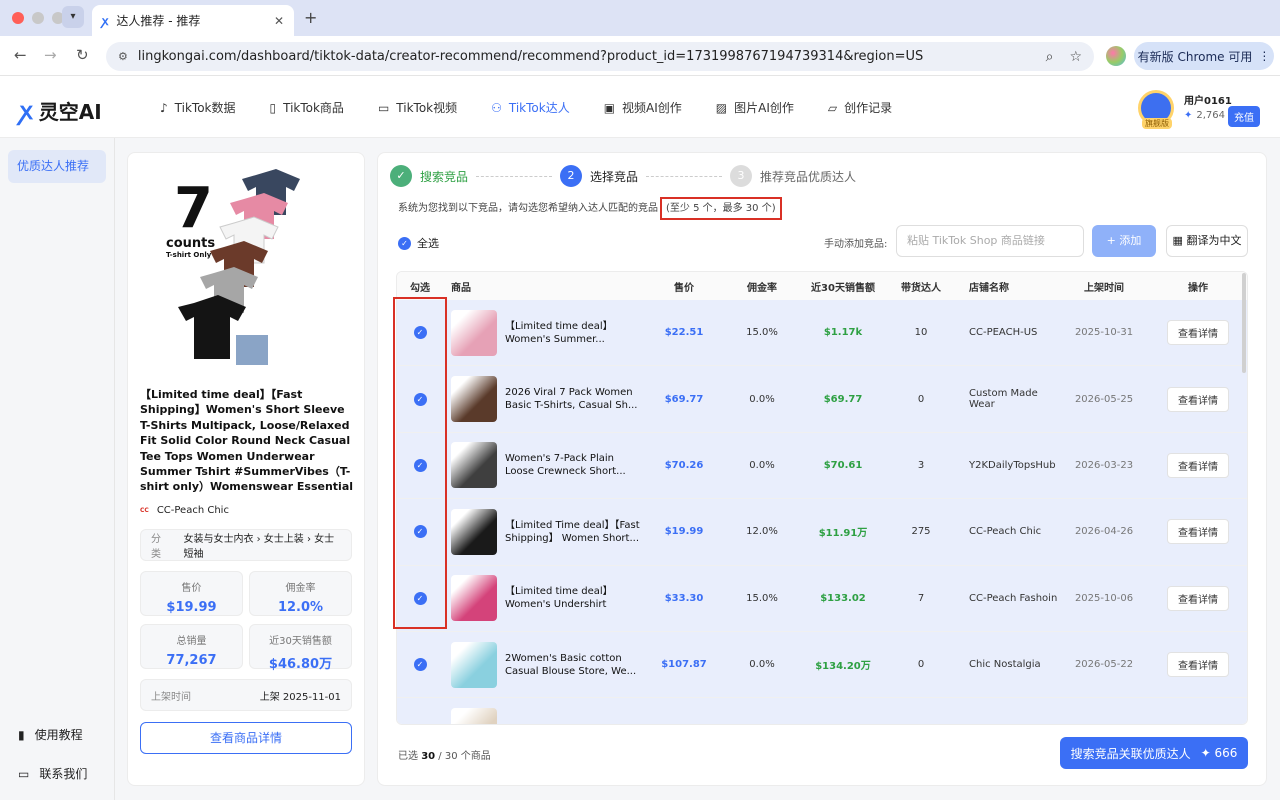  I want to click on site-settings-icon: ⚙, so click(123, 56).